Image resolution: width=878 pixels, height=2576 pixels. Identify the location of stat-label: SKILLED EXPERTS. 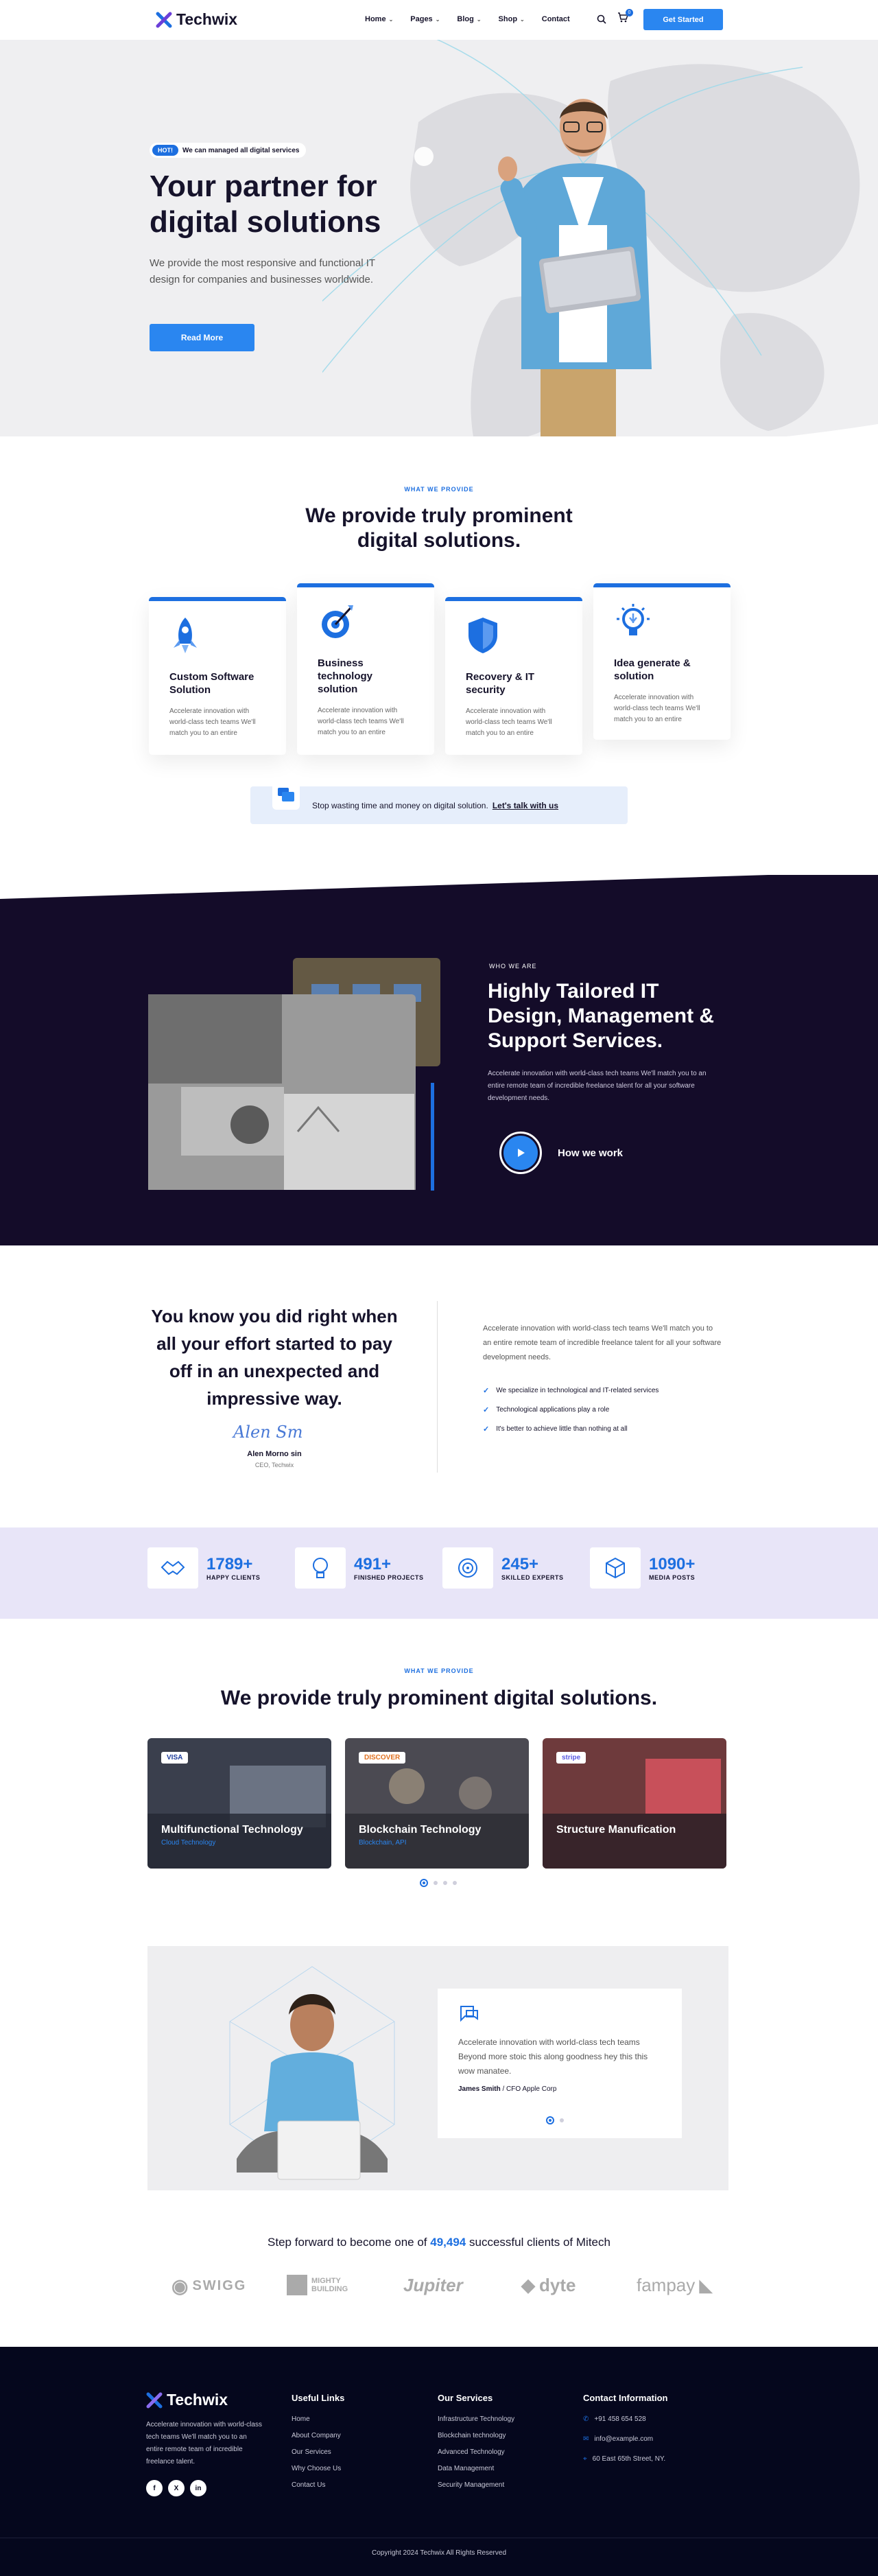
(532, 1577).